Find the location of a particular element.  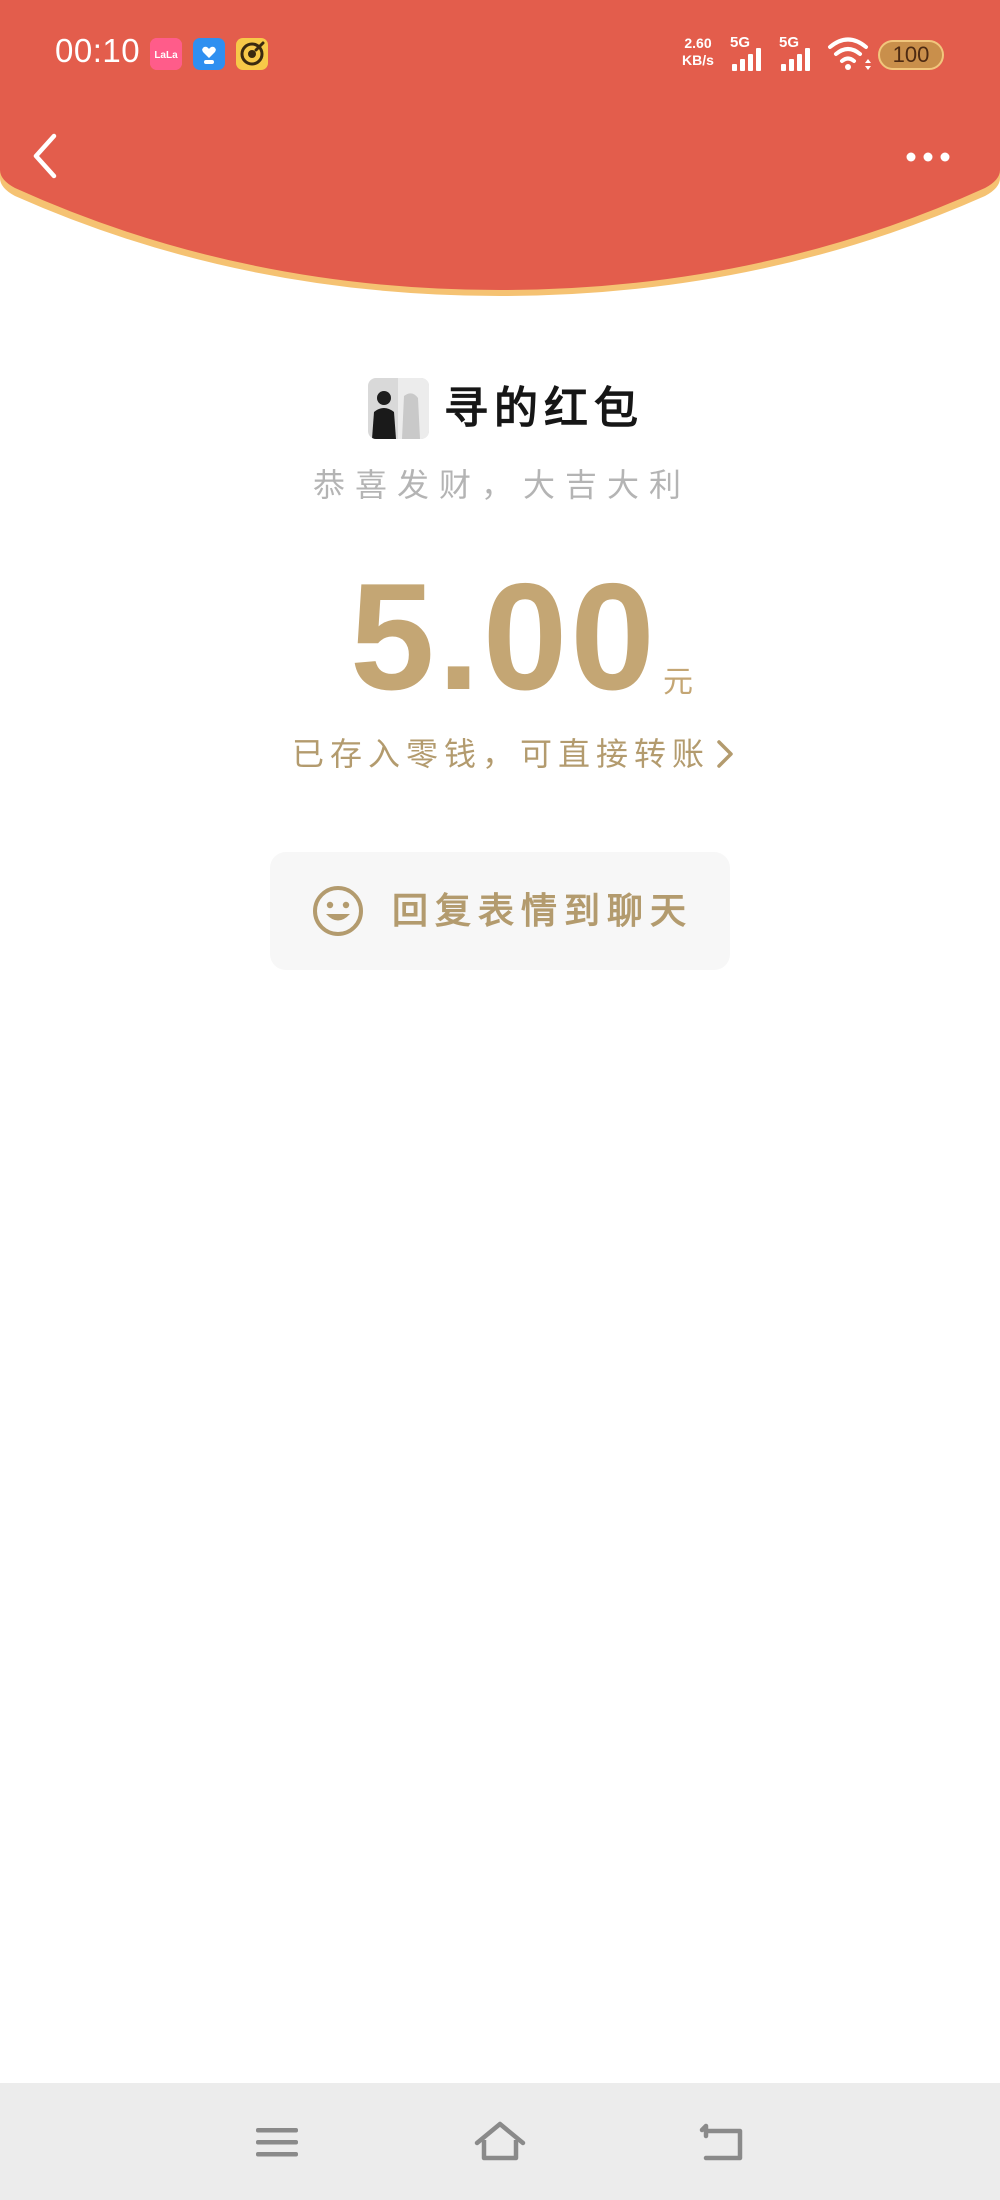

more-dots-icon is located at coordinates (928, 157).